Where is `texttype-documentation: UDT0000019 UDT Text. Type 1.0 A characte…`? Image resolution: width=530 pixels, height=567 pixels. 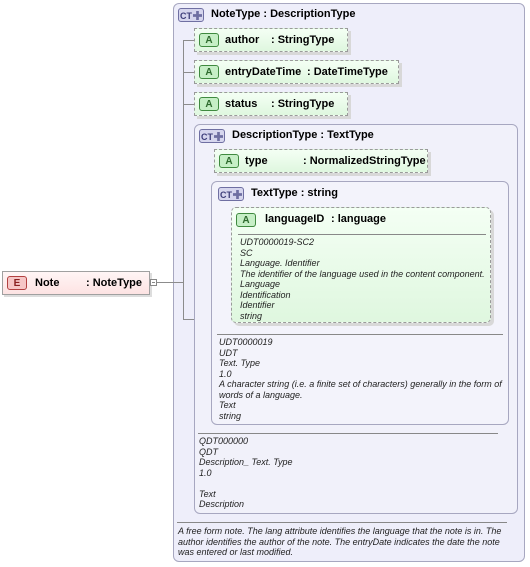
texttype-documentation: UDT0000019 UDT Text. Type 1.0 A characte… is located at coordinates (360, 379).